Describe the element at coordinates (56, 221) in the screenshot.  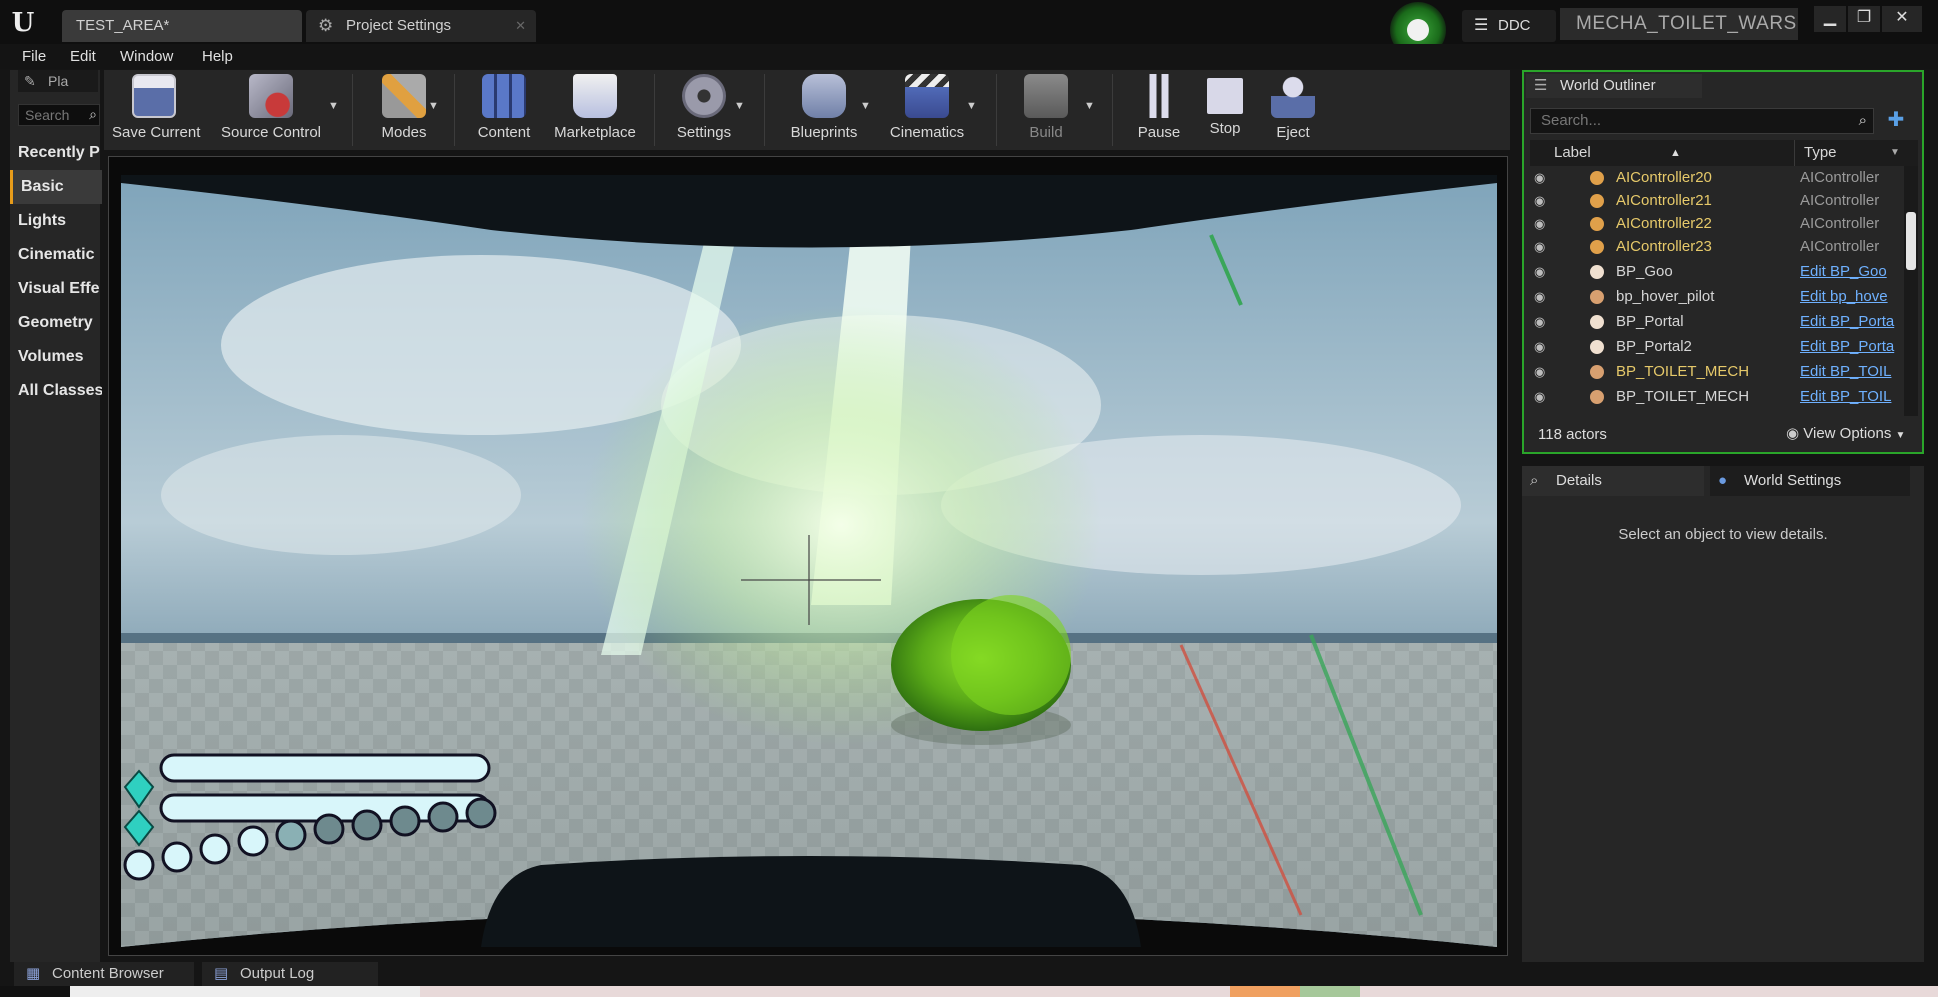
I see `category-lights: Lights` at that location.